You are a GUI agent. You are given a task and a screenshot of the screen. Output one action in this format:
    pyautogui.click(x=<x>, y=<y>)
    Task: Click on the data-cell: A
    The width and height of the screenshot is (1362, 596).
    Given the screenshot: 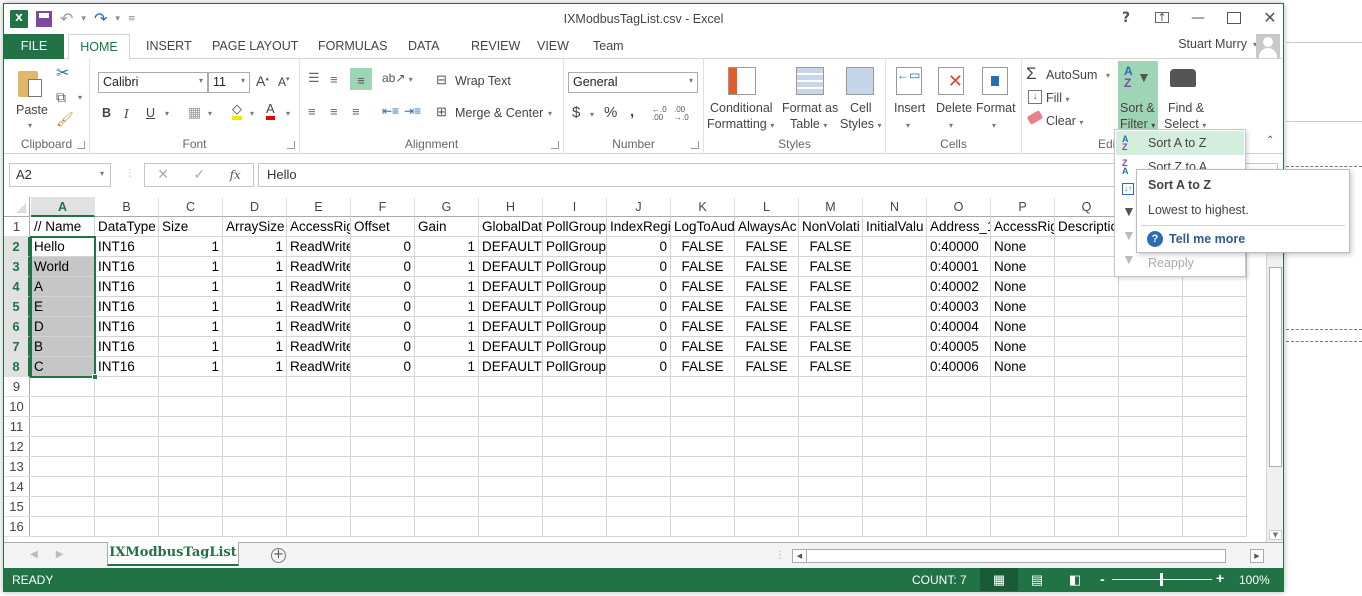 What is the action you would take?
    pyautogui.click(x=63, y=287)
    